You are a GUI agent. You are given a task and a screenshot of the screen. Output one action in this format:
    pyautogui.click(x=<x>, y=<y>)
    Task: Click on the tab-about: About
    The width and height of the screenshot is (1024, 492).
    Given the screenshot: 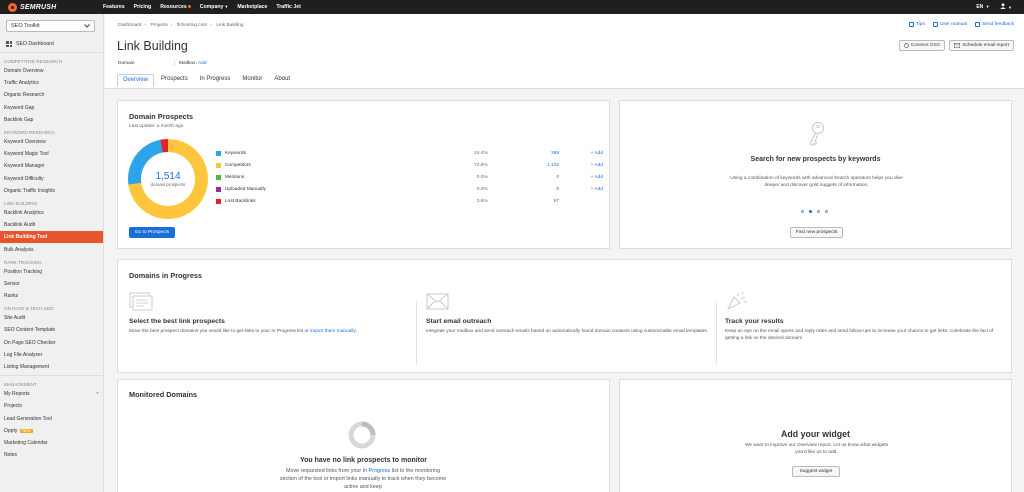 What is the action you would take?
    pyautogui.click(x=282, y=80)
    